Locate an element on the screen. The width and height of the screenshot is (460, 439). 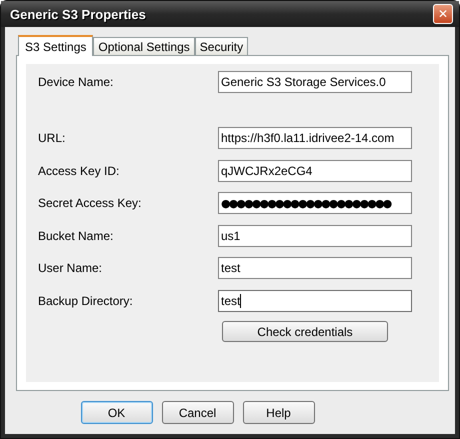
field-label: Backup Directory: is located at coordinates (86, 301).